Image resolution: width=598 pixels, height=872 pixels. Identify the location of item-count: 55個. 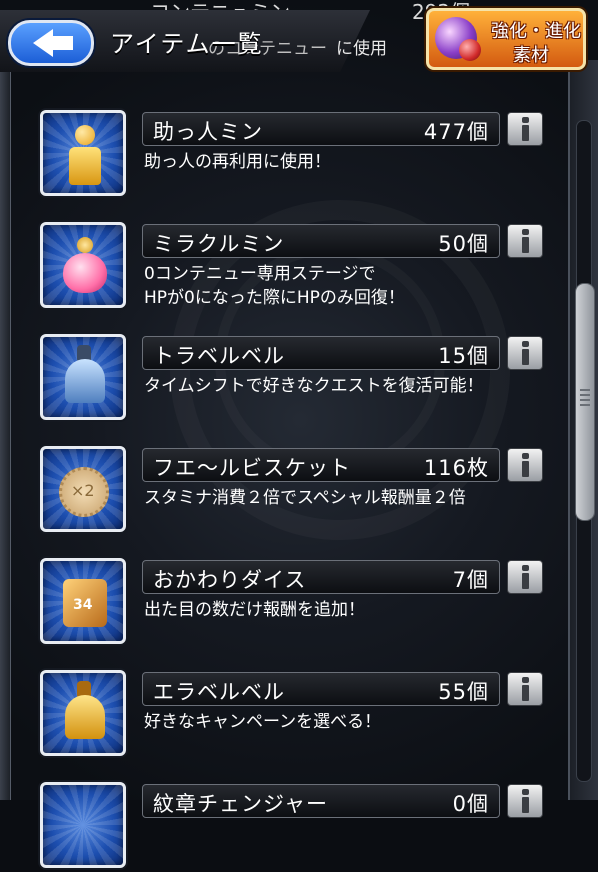
(463, 692).